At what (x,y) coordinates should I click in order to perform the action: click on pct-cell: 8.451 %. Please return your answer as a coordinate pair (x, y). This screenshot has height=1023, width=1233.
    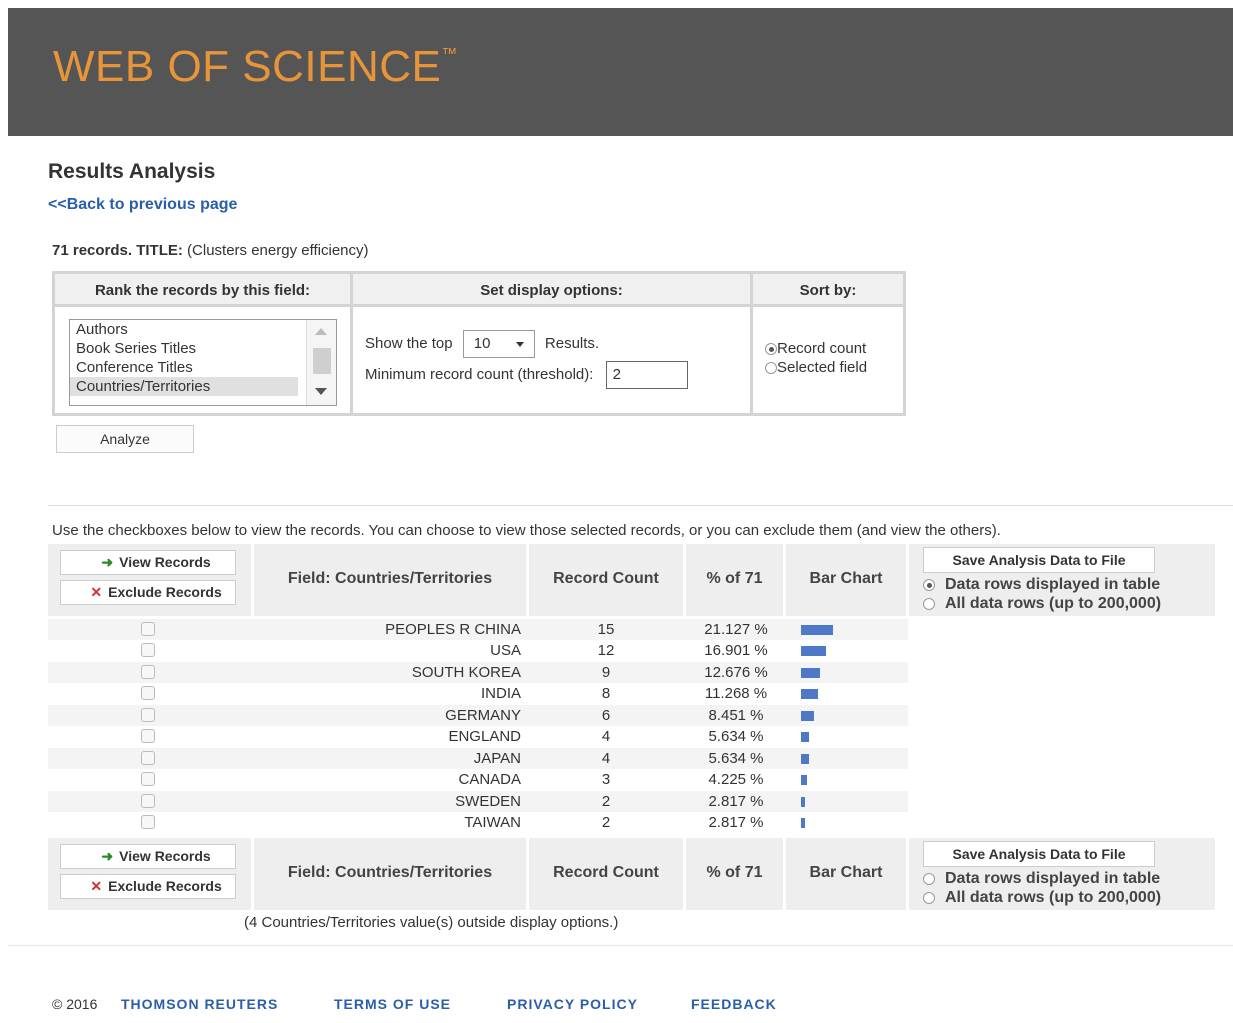
    Looking at the image, I should click on (736, 715).